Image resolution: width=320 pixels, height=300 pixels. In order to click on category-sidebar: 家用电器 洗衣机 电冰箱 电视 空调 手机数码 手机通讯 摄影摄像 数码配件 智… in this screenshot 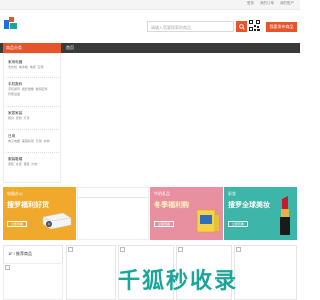, I will do `click(32, 118)`.